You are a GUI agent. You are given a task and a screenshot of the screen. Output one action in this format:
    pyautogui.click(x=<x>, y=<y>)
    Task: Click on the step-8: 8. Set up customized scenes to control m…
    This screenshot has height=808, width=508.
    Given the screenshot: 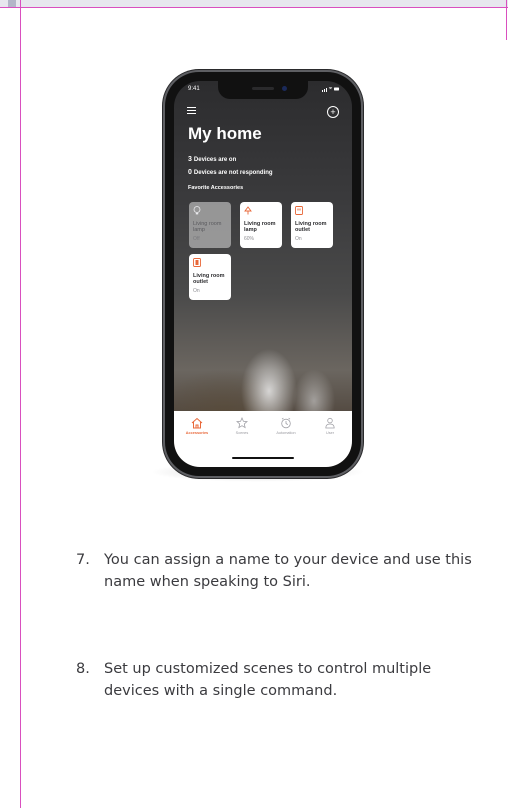 What is the action you would take?
    pyautogui.click(x=276, y=680)
    